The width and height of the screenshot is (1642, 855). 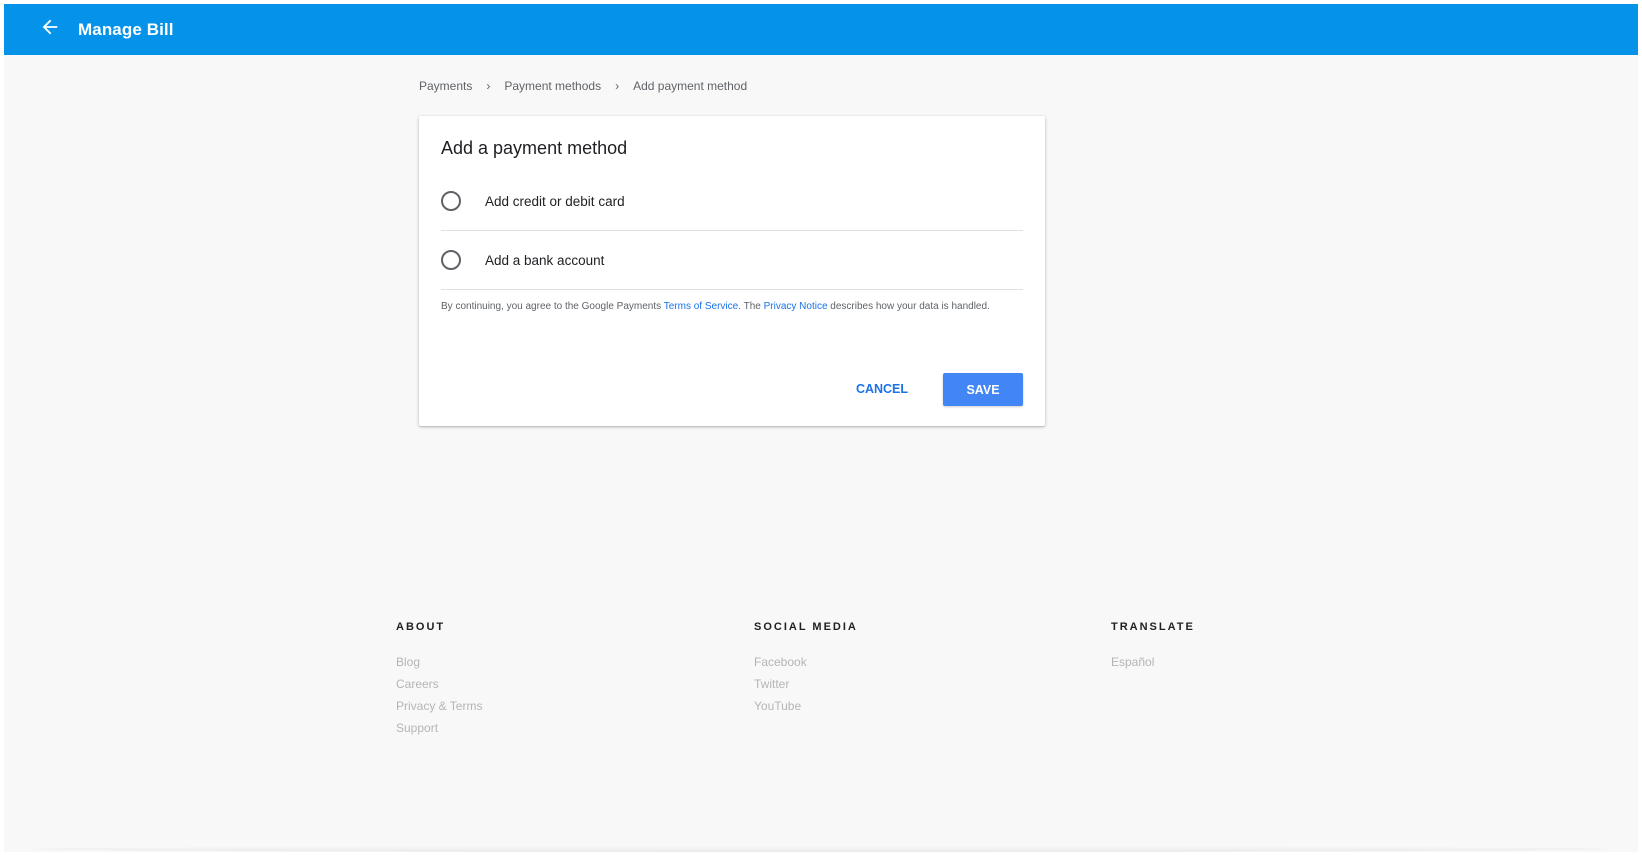 What do you see at coordinates (1153, 627) in the screenshot?
I see `footer-heading: TRANSLATE` at bounding box center [1153, 627].